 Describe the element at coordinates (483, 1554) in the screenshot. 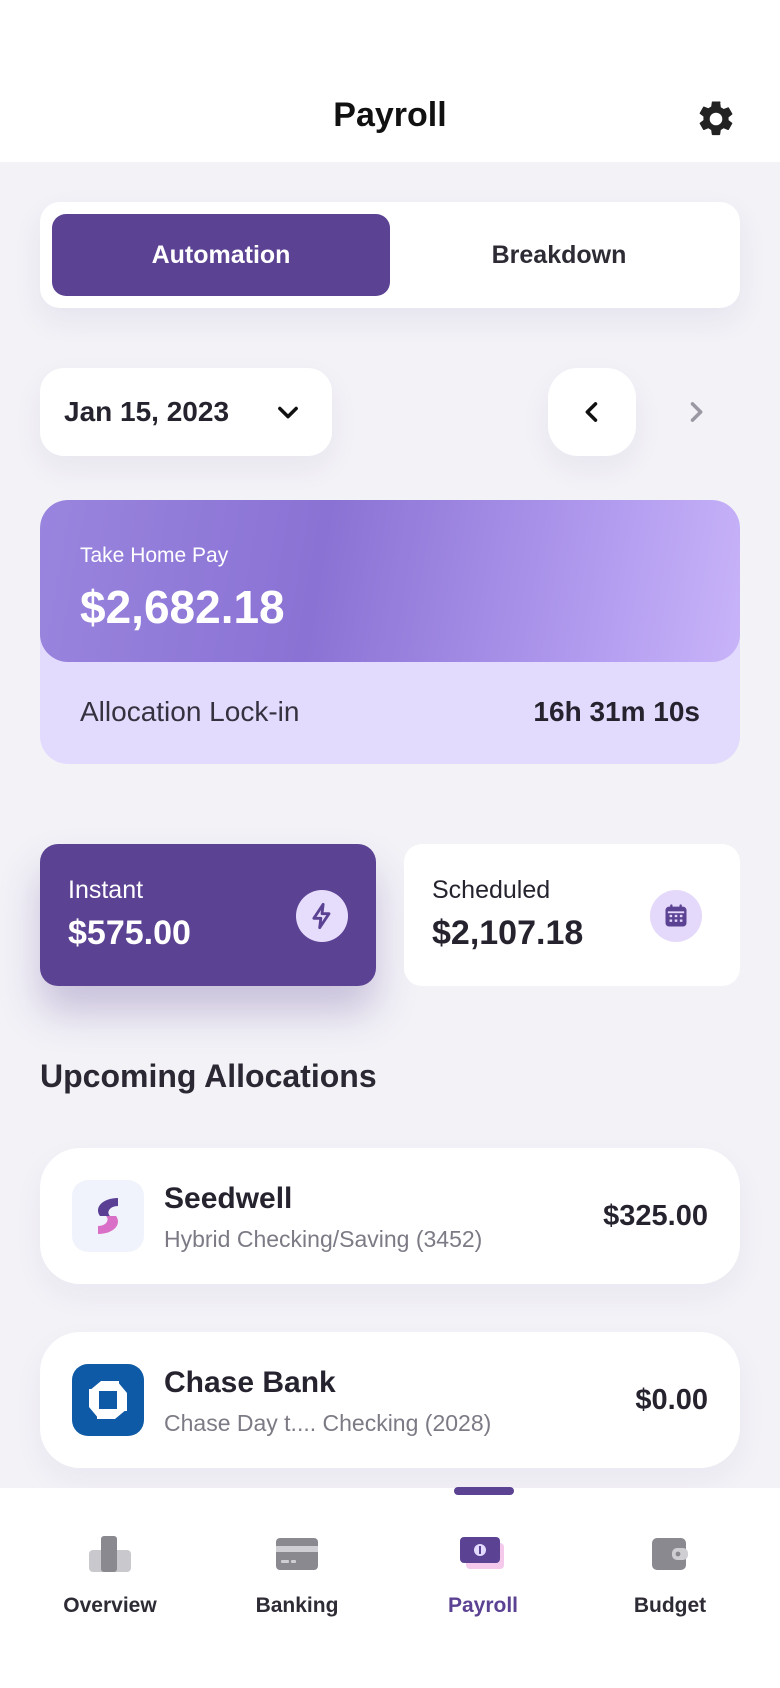

I see `money-icon` at that location.